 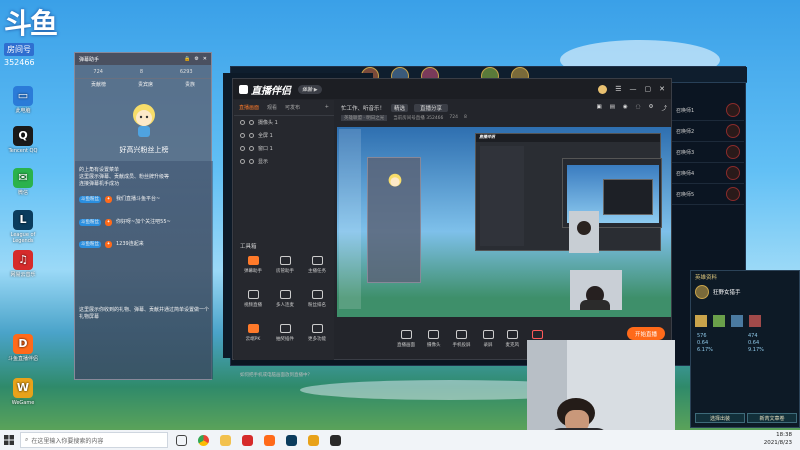 I want to click on settings-icon: ⚙, so click(x=196, y=59).